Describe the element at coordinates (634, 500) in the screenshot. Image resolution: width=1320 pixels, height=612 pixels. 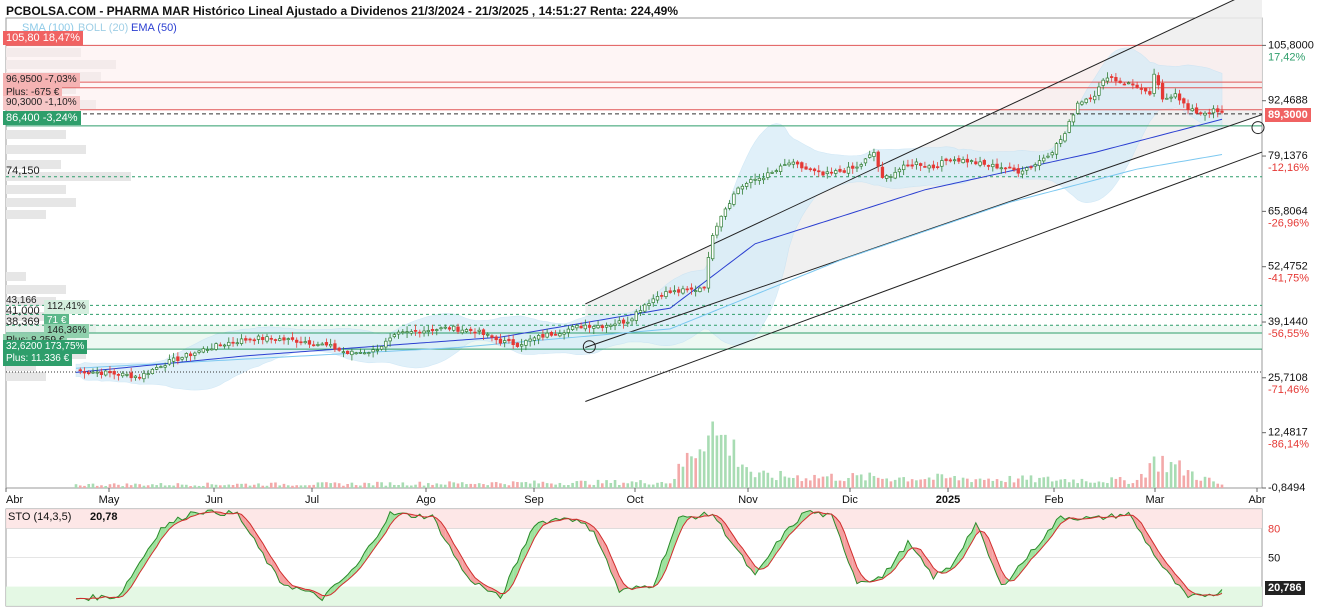
I see `x-tick-label-6: Oct` at that location.